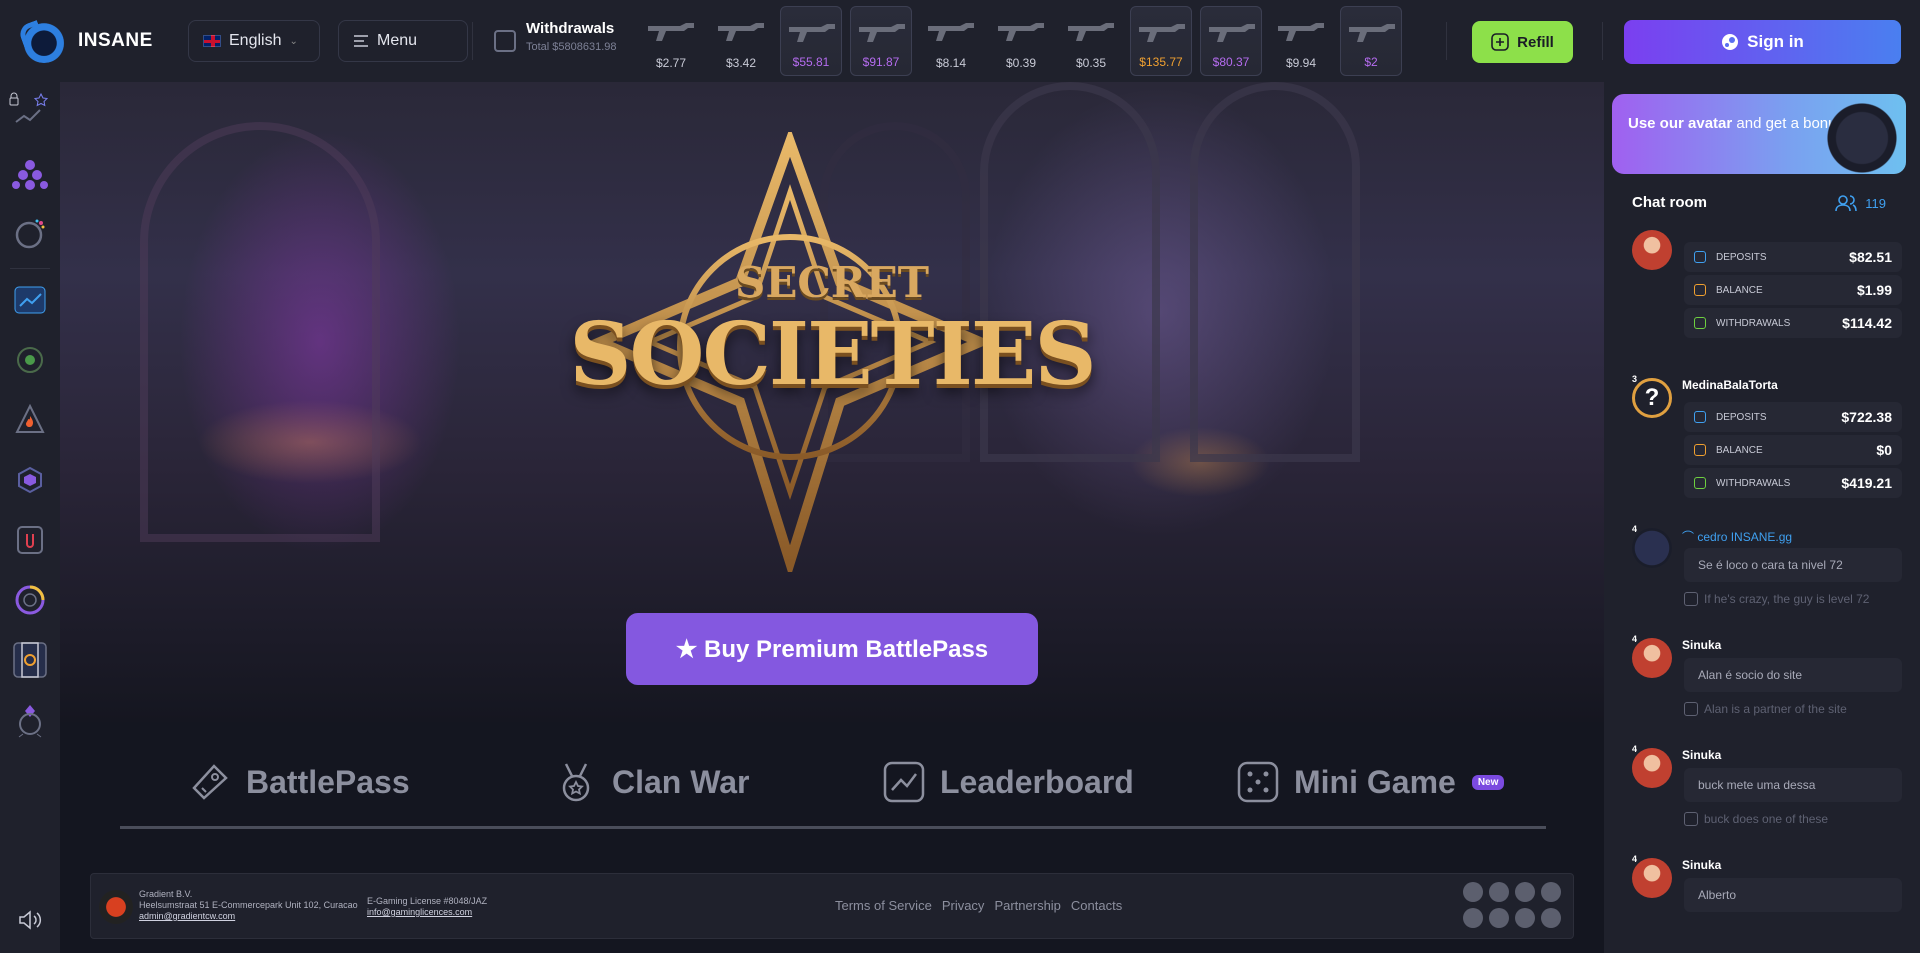  Describe the element at coordinates (681, 781) in the screenshot. I see `tab-label: Clan War` at that location.